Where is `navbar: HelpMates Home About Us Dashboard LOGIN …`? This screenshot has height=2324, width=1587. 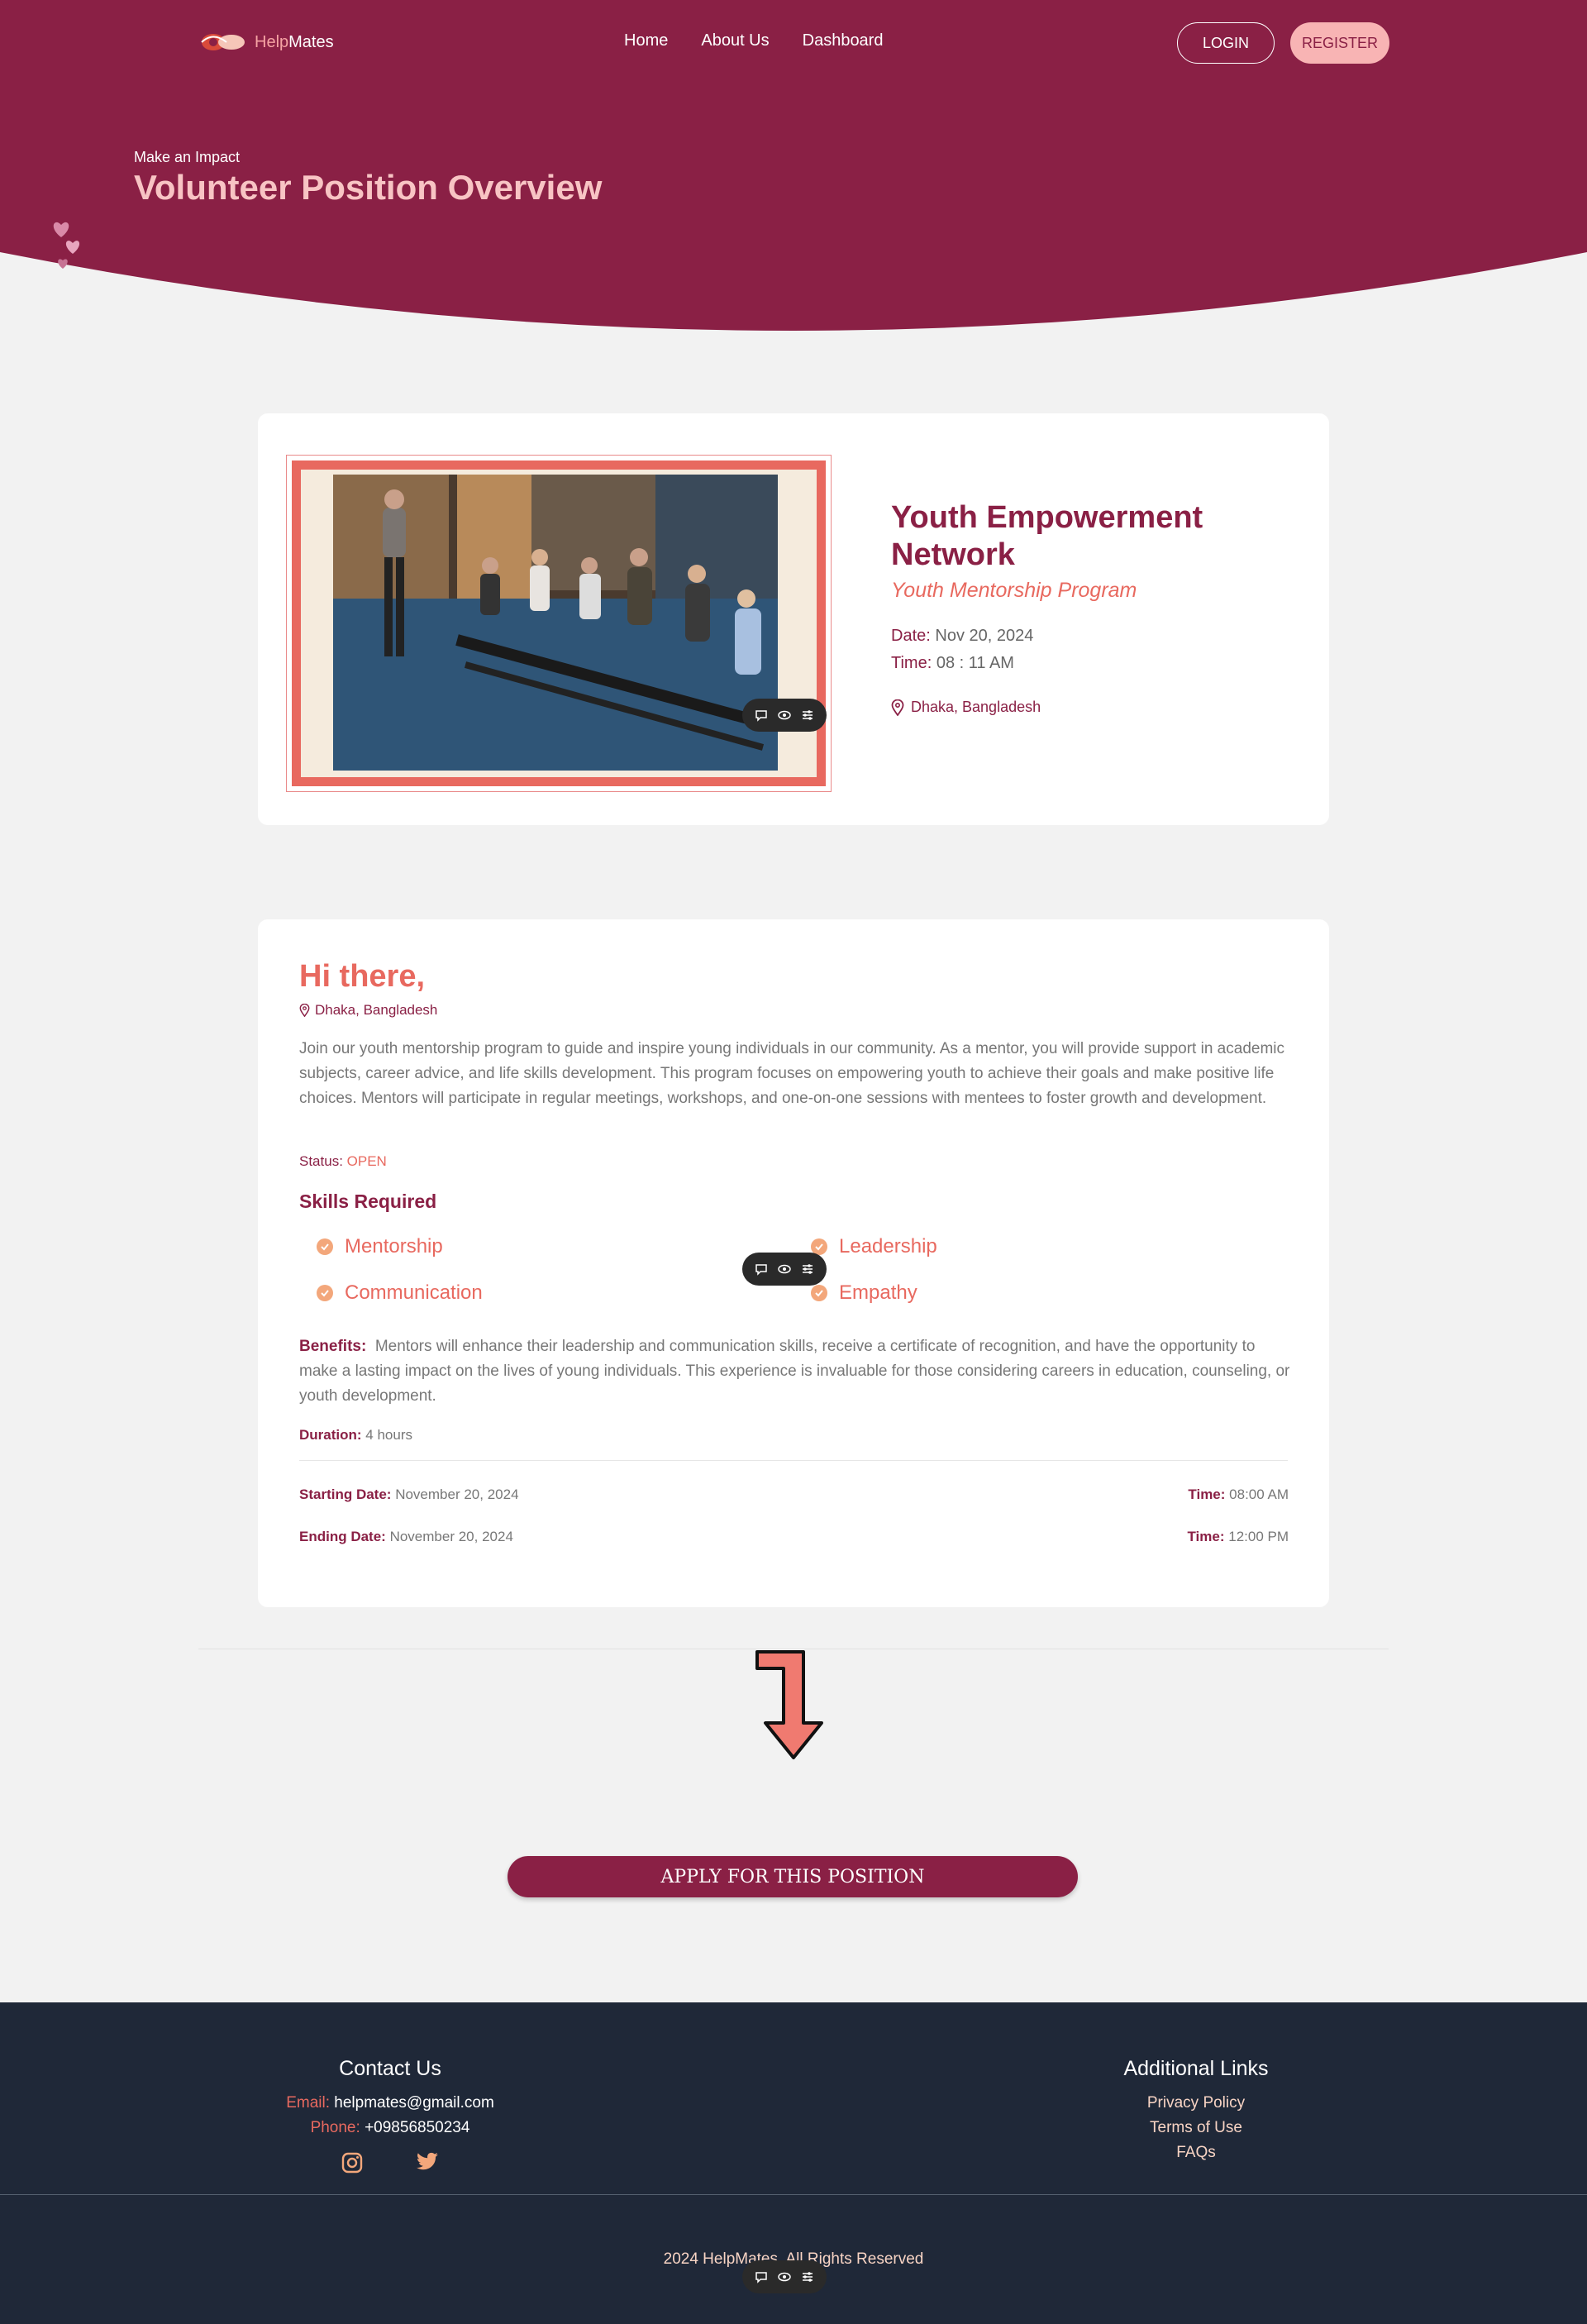
navbar: HelpMates Home About Us Dashboard LOGIN … is located at coordinates (793, 41).